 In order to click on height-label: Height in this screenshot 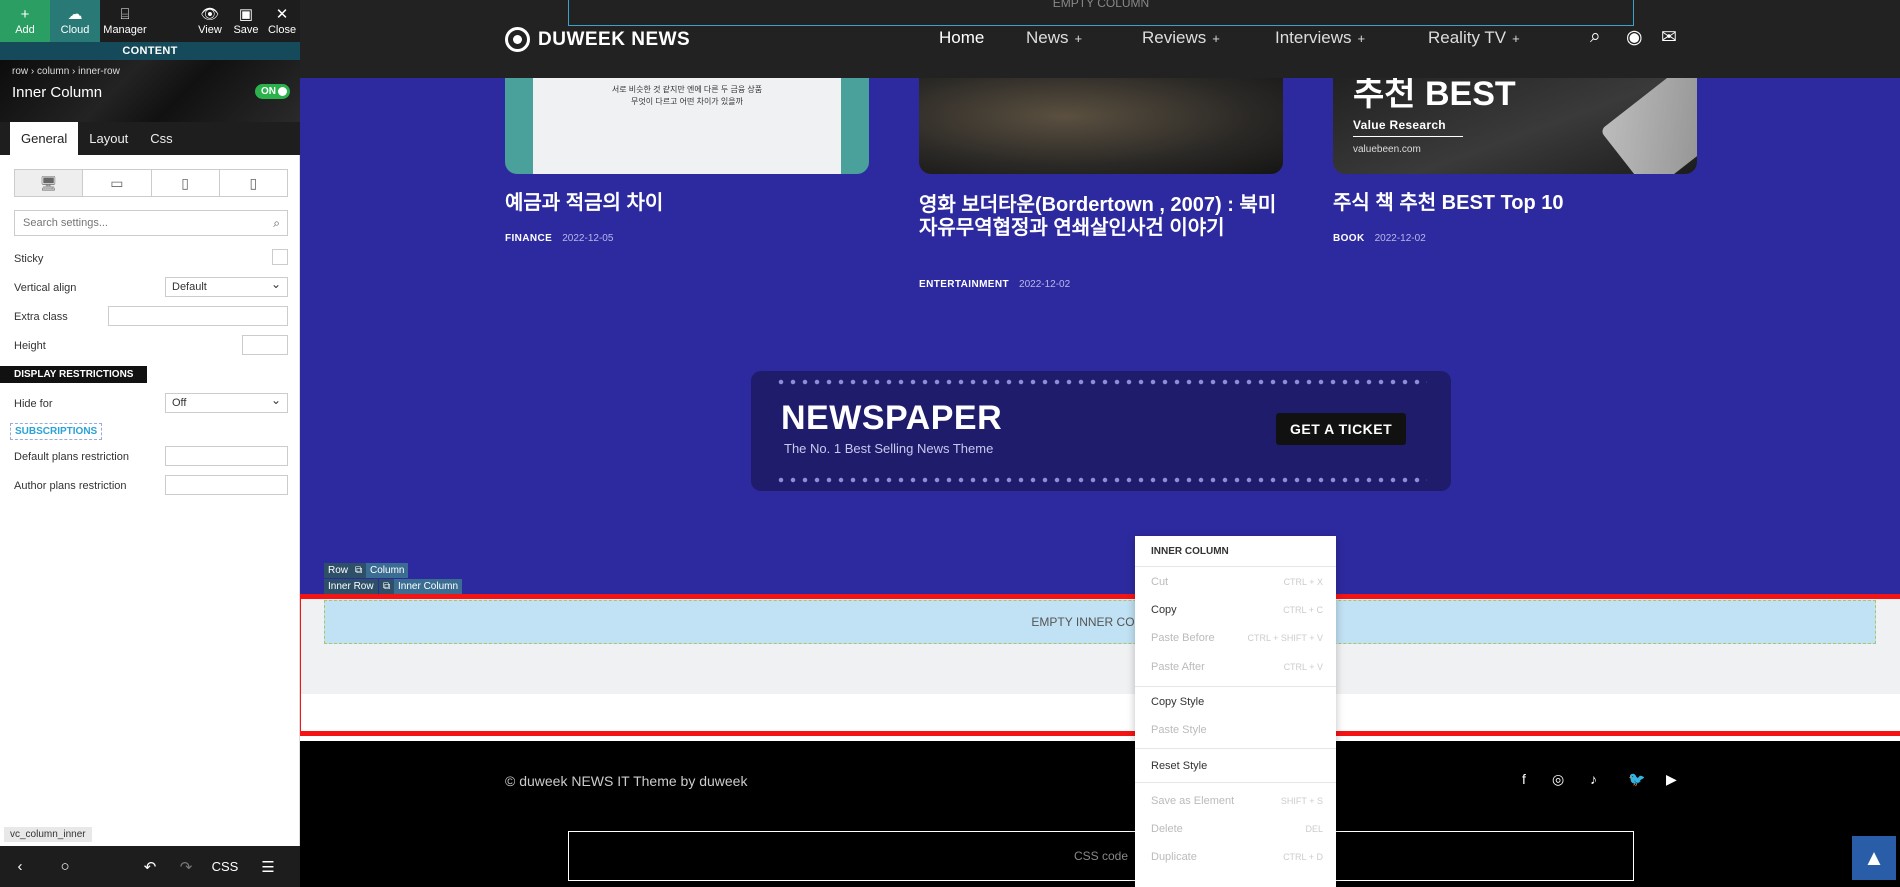, I will do `click(30, 346)`.